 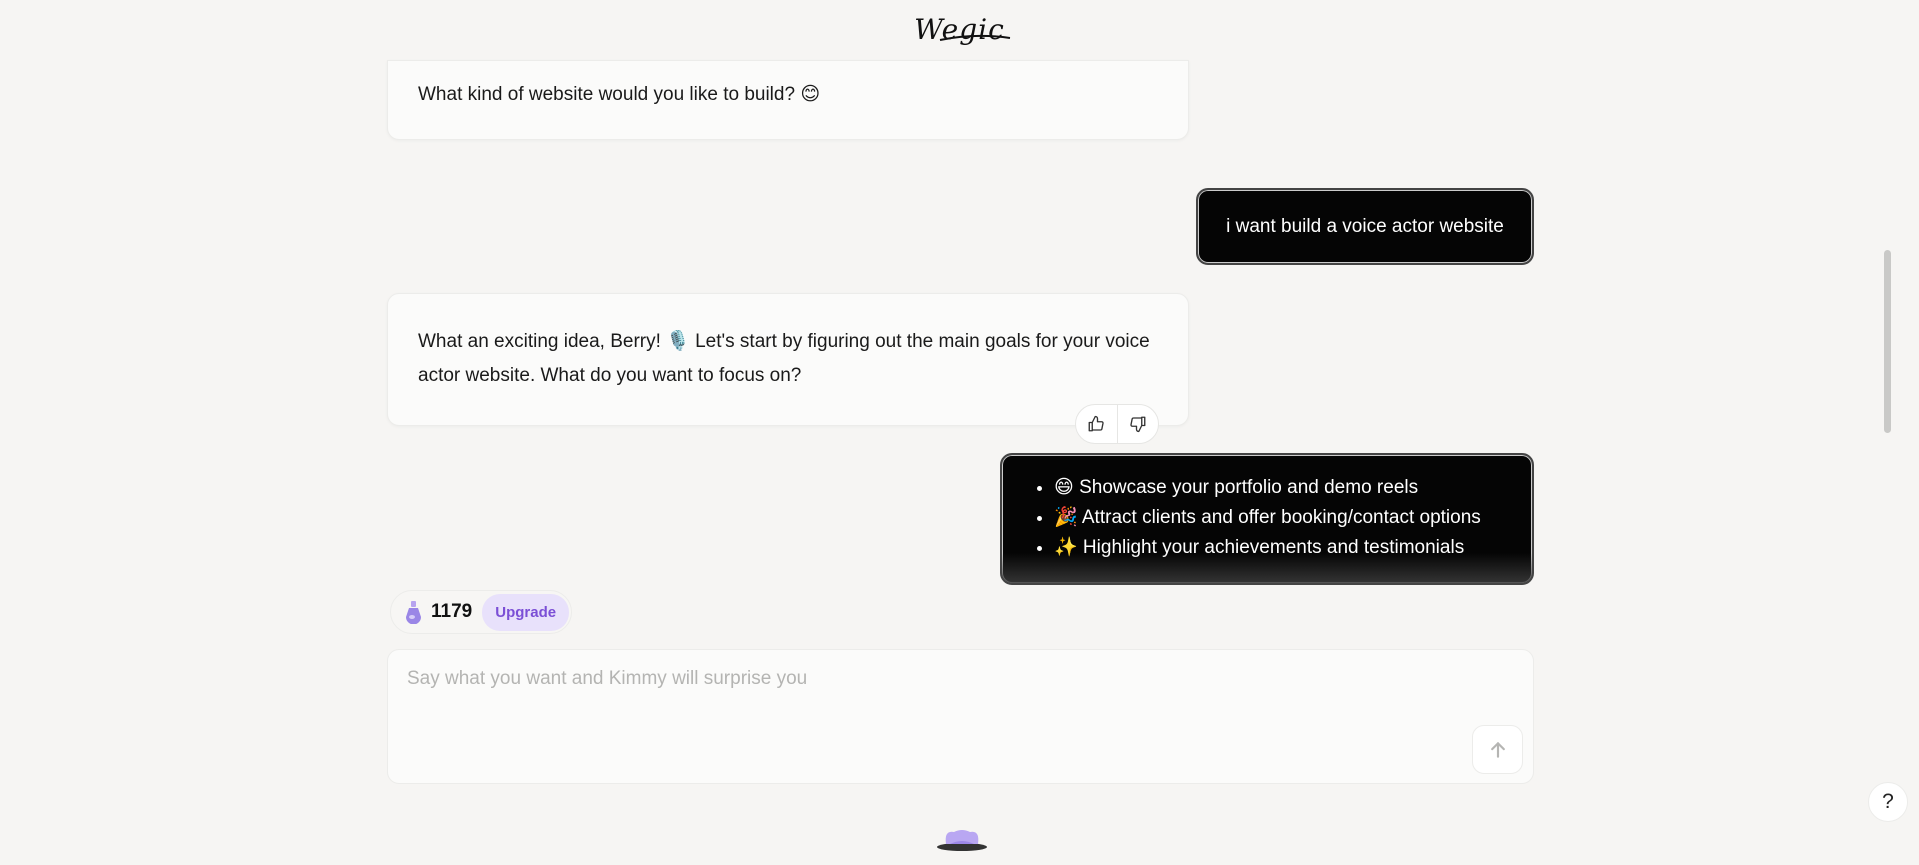 I want to click on upgrade-button: Upgrade, so click(x=526, y=612).